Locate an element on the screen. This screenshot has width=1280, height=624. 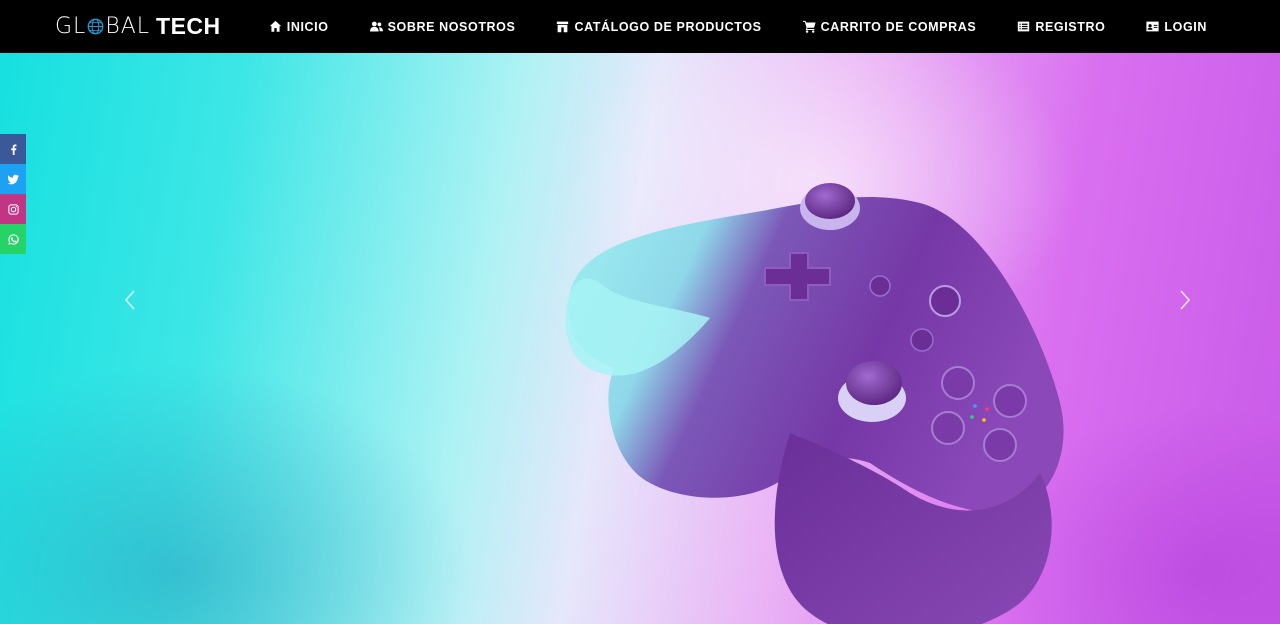
nav-label: INICIO is located at coordinates (307, 26).